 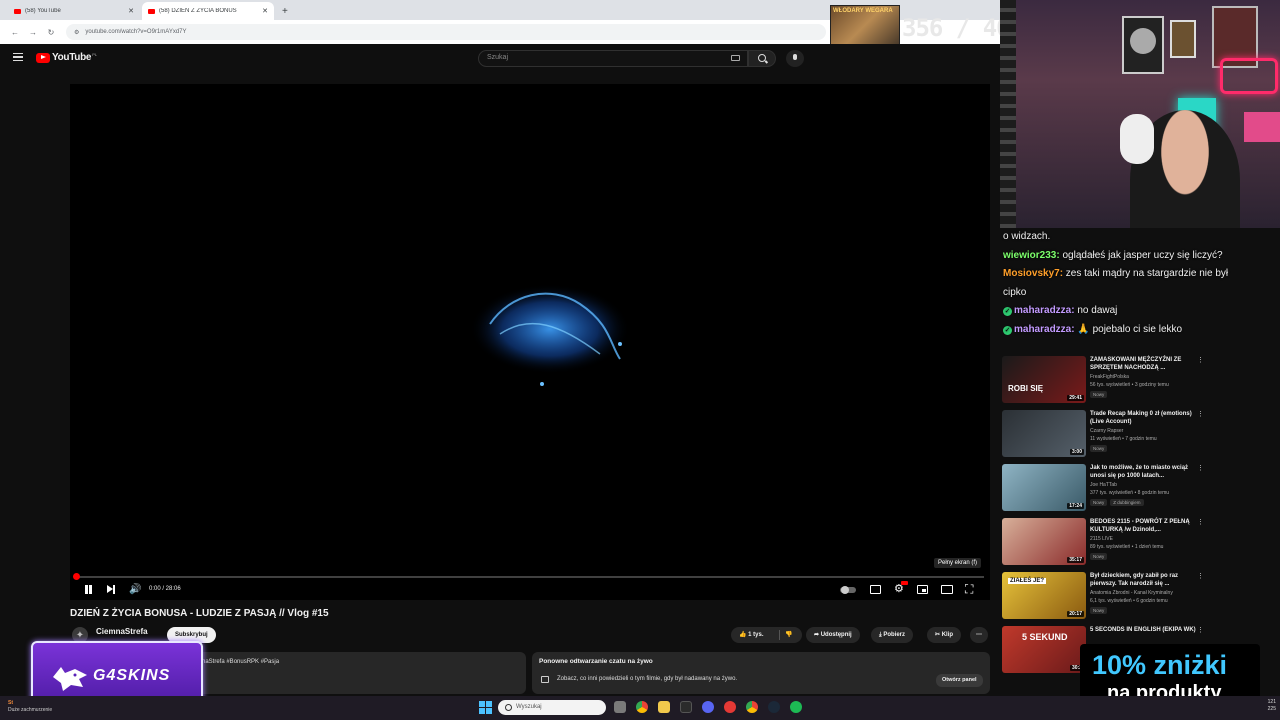 What do you see at coordinates (76, 32) in the screenshot?
I see `site-info-icon: ⚙` at bounding box center [76, 32].